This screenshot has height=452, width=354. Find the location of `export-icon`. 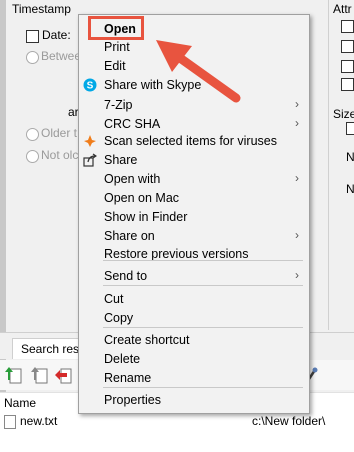

export-icon is located at coordinates (13, 375).